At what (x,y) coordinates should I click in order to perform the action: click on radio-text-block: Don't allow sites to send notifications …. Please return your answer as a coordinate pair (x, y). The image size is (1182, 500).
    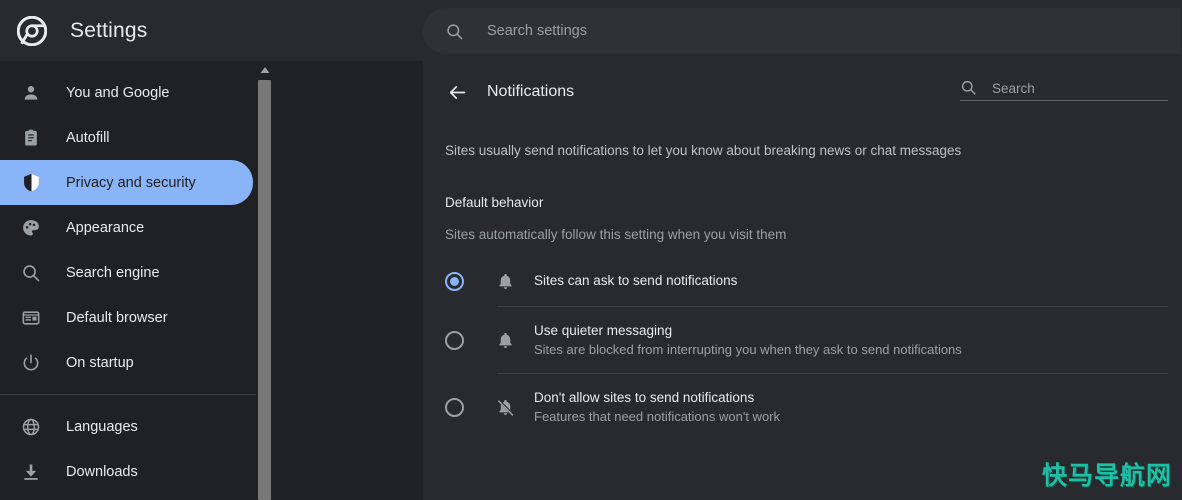
    Looking at the image, I should click on (657, 407).